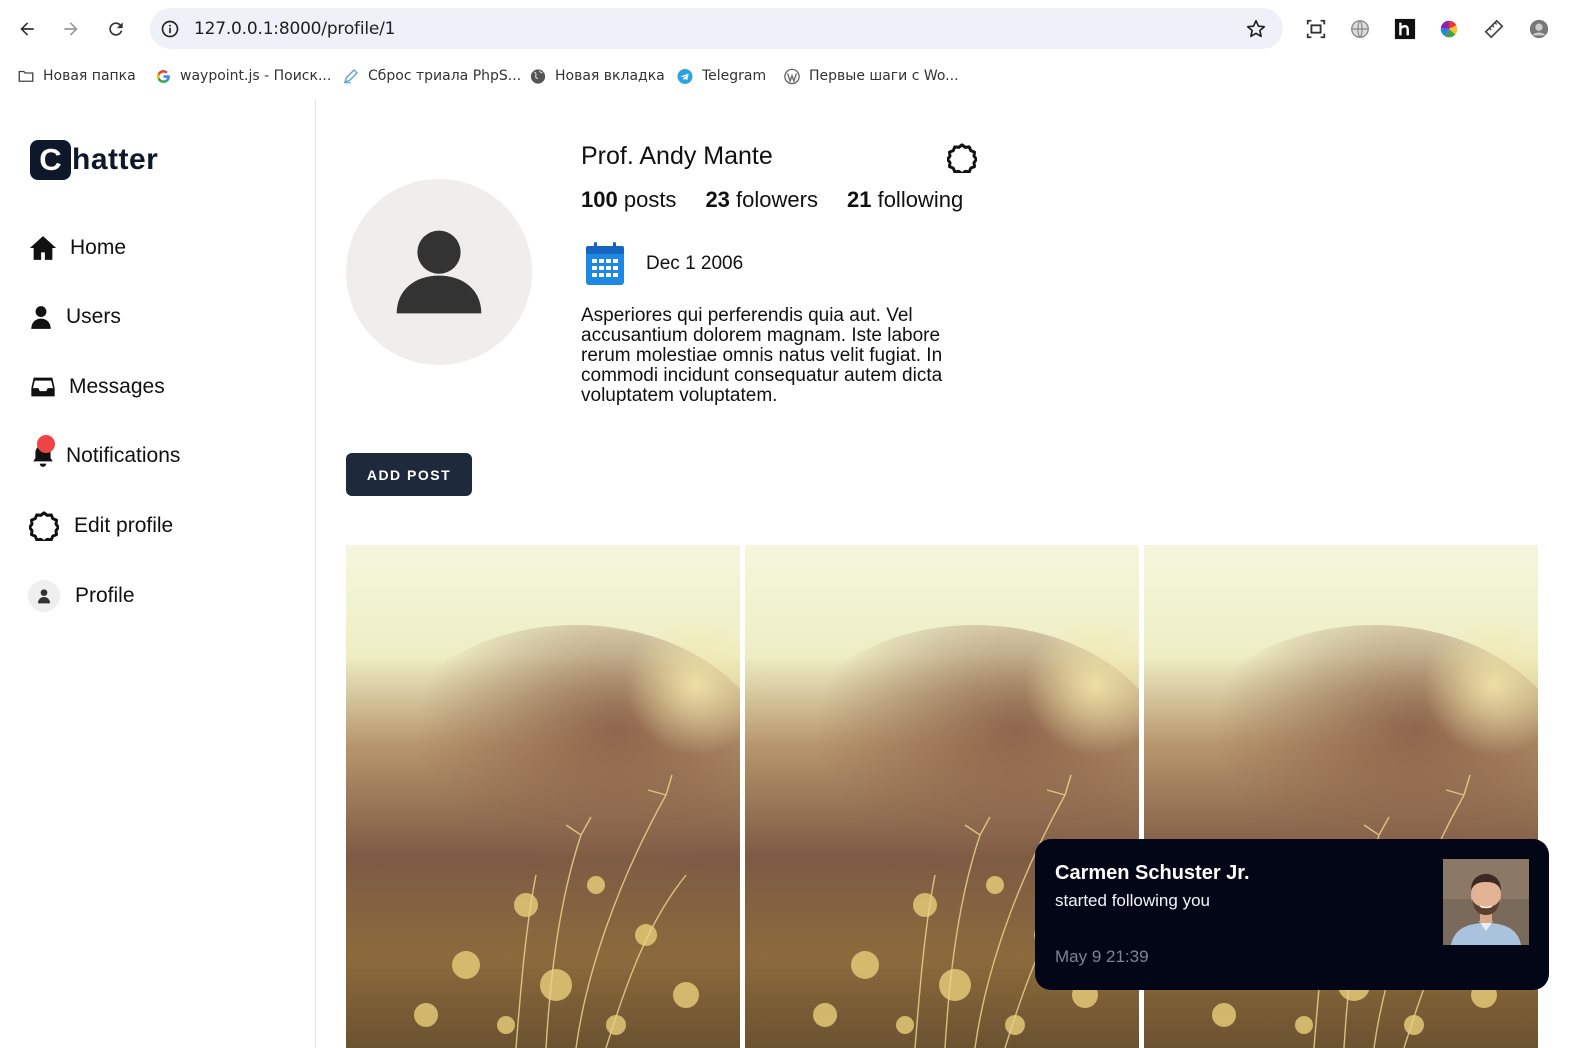 The height and width of the screenshot is (1048, 1585). I want to click on toast-user-photo, so click(1486, 902).